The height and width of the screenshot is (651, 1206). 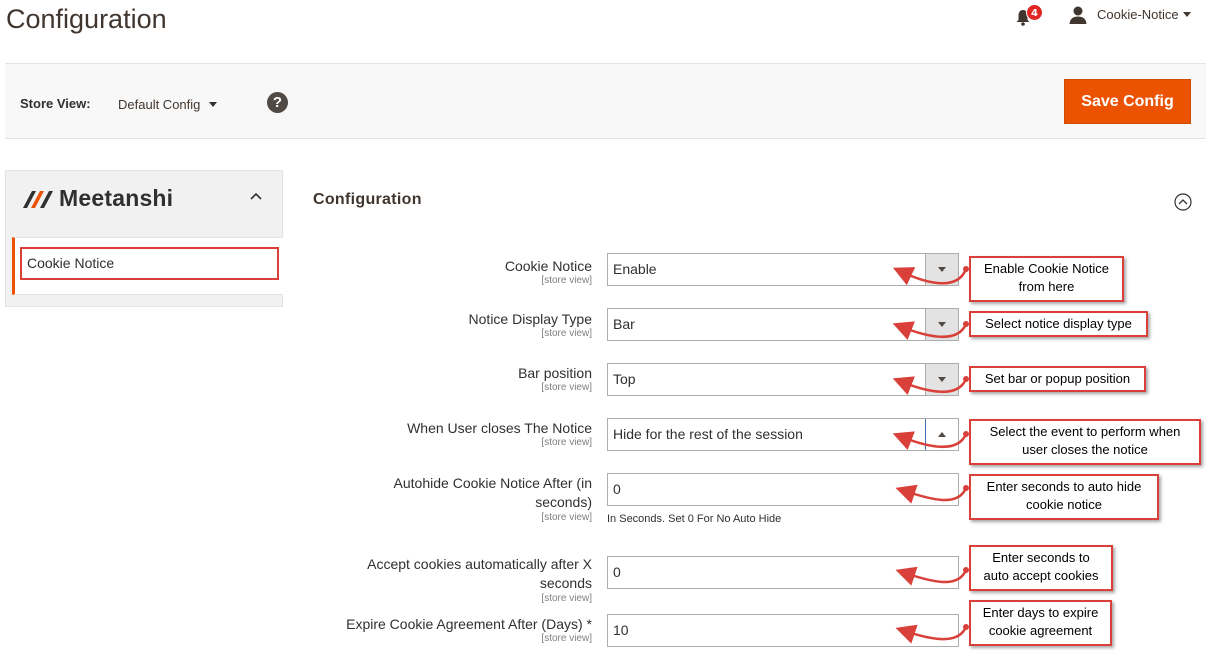 What do you see at coordinates (635, 269) in the screenshot?
I see `select-value: Enable` at bounding box center [635, 269].